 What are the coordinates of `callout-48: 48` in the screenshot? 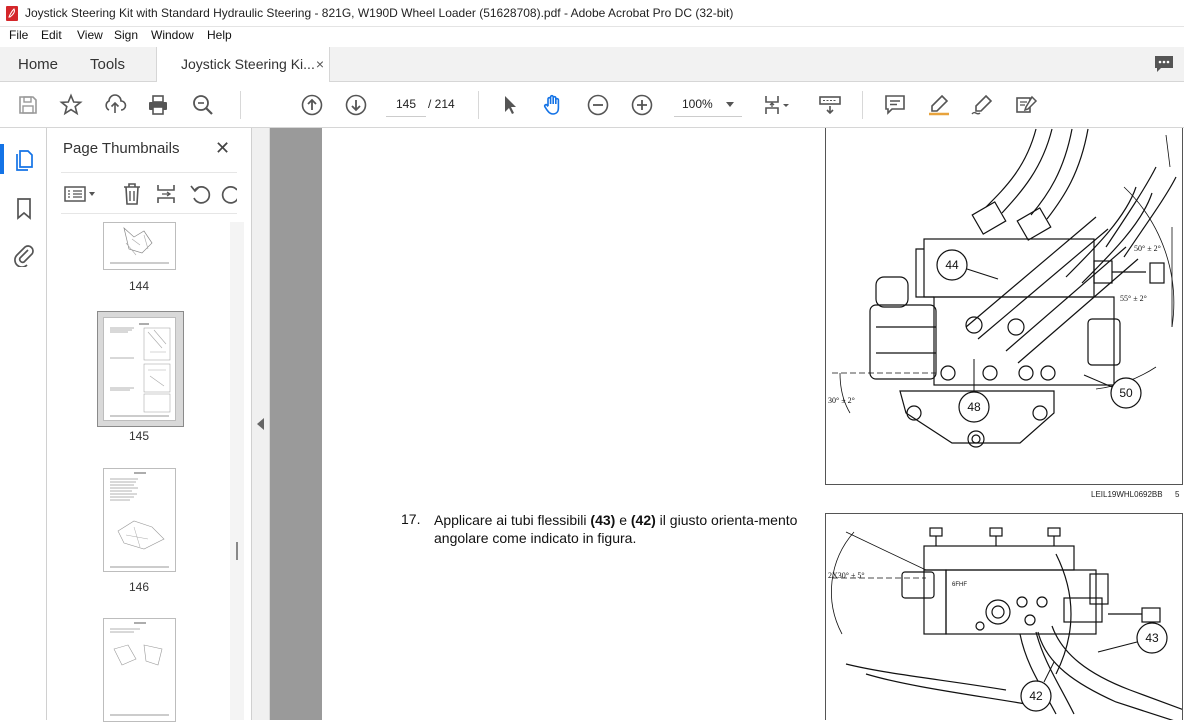 It's located at (974, 407).